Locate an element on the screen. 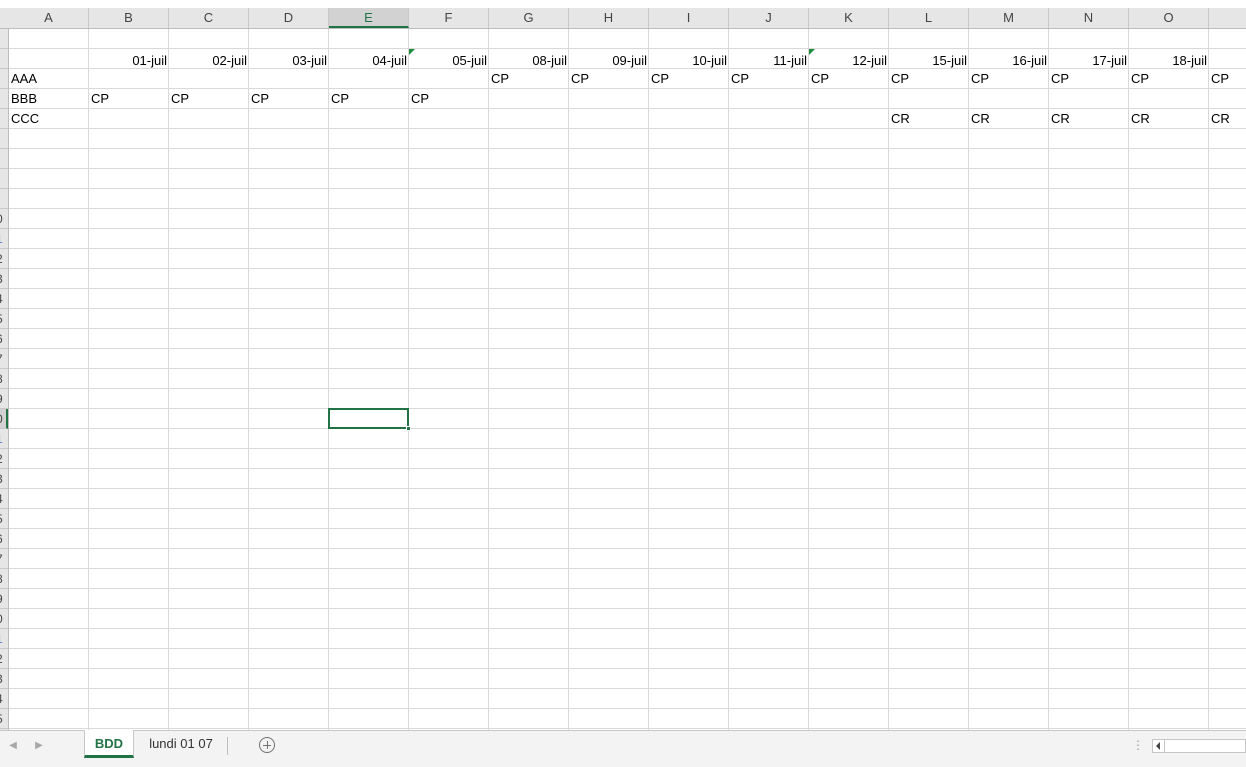  fill-handle is located at coordinates (408, 428).